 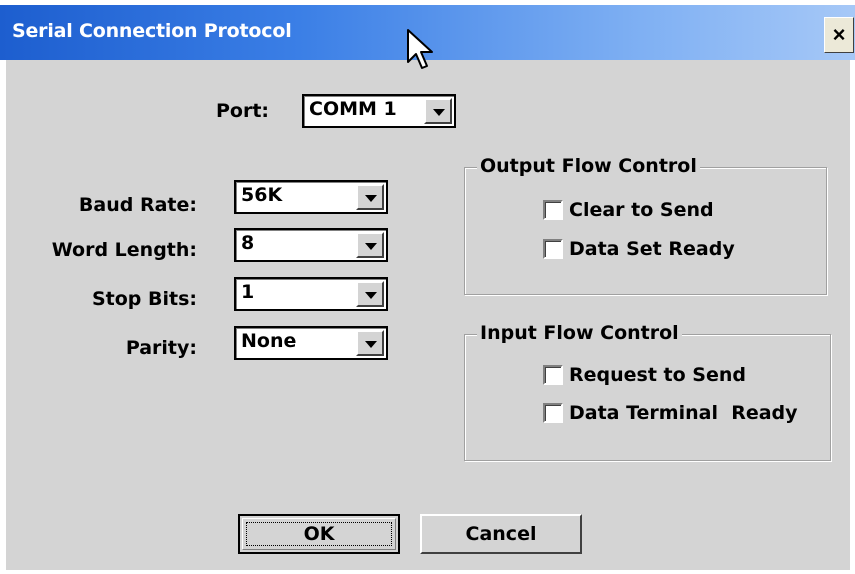 What do you see at coordinates (161, 348) in the screenshot?
I see `parity-label: Parity:` at bounding box center [161, 348].